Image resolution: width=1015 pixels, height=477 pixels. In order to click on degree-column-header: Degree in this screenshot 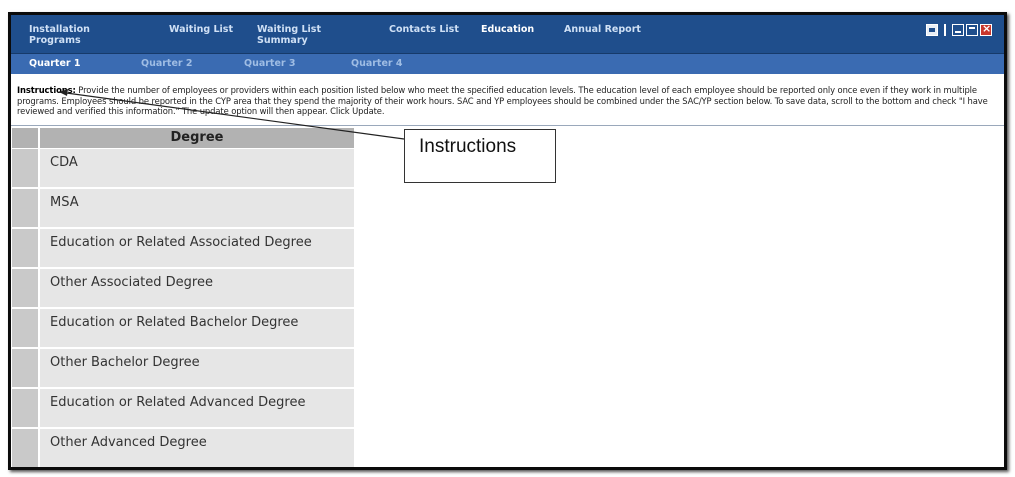, I will do `click(197, 138)`.